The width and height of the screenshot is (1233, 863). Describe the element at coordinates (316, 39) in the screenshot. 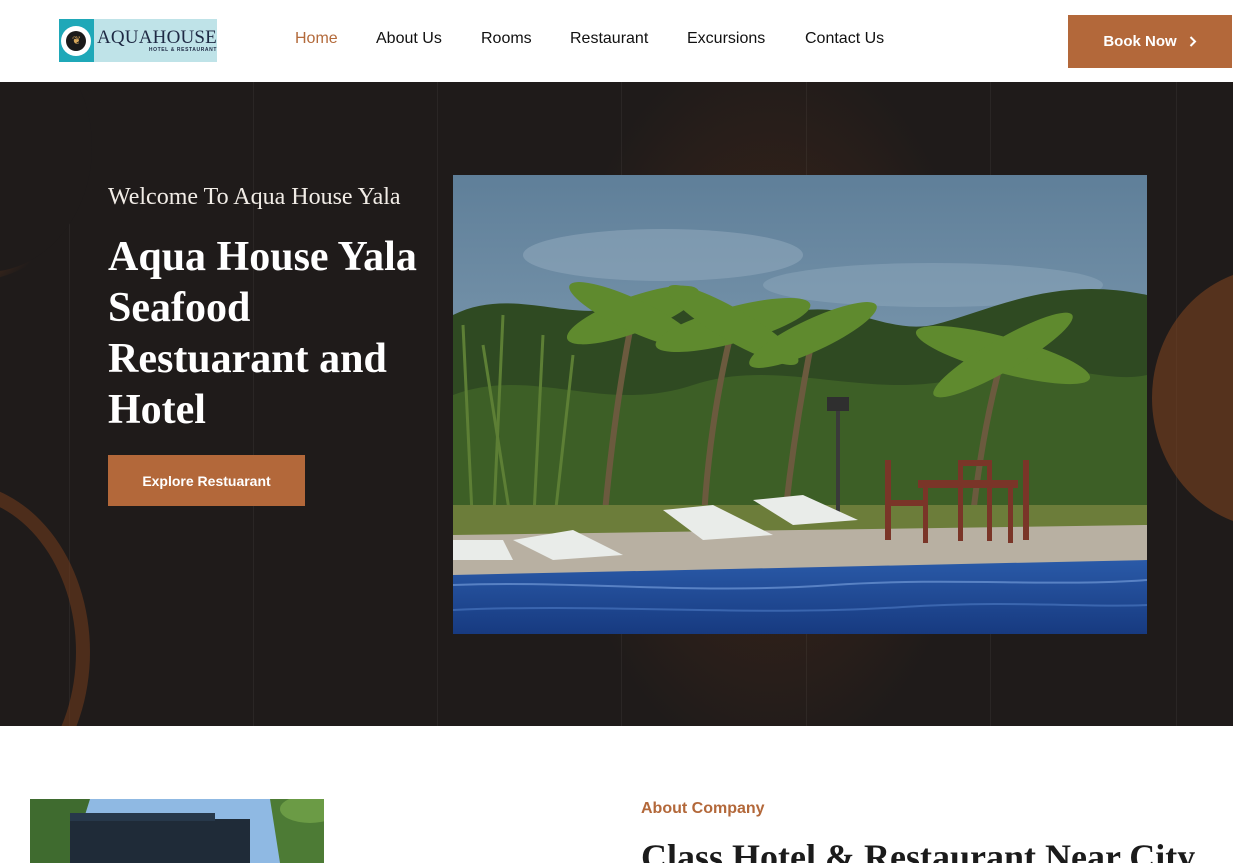

I see `nav-item-home: Home` at that location.